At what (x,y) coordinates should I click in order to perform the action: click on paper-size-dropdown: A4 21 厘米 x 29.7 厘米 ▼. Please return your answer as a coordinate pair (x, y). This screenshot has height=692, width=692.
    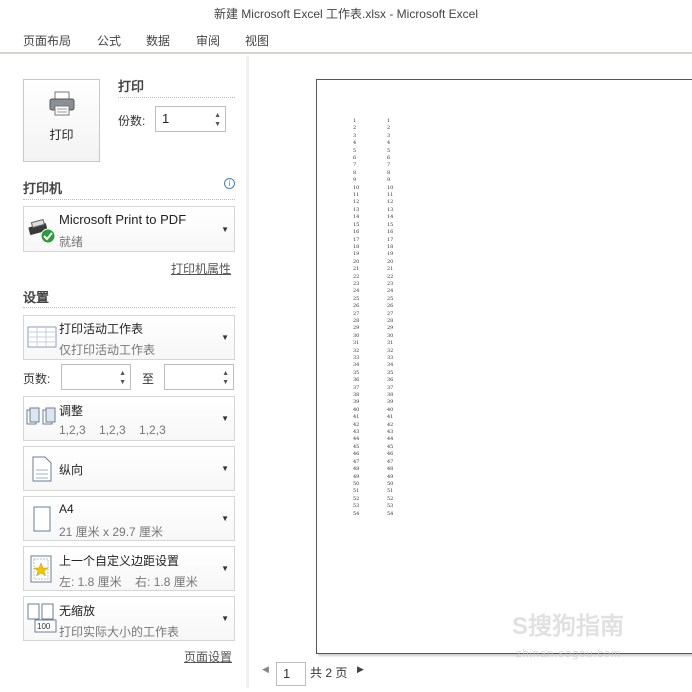
    Looking at the image, I should click on (129, 518).